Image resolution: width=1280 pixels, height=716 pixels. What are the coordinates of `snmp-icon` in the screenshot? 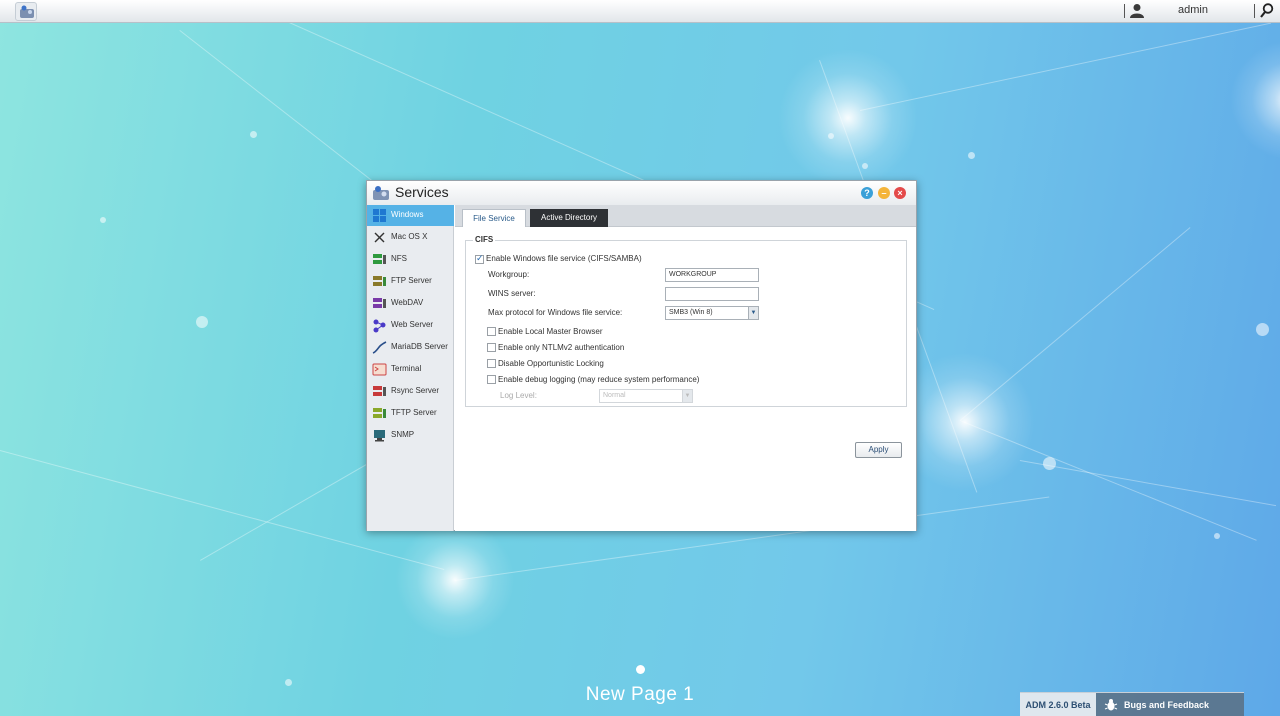 It's located at (379, 436).